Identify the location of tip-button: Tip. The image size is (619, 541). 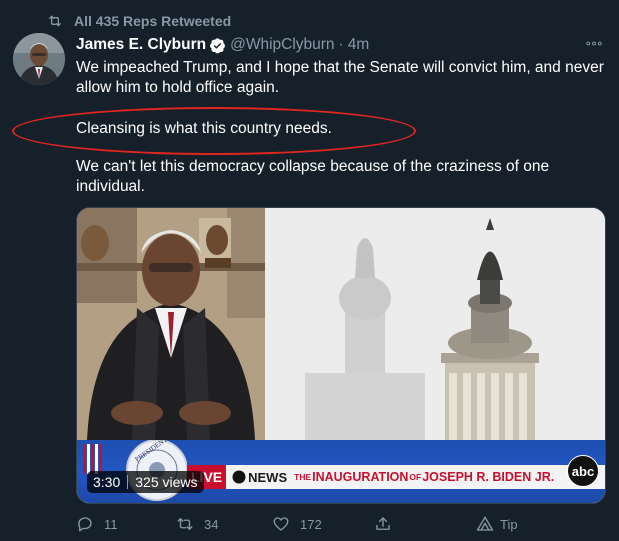
(497, 524).